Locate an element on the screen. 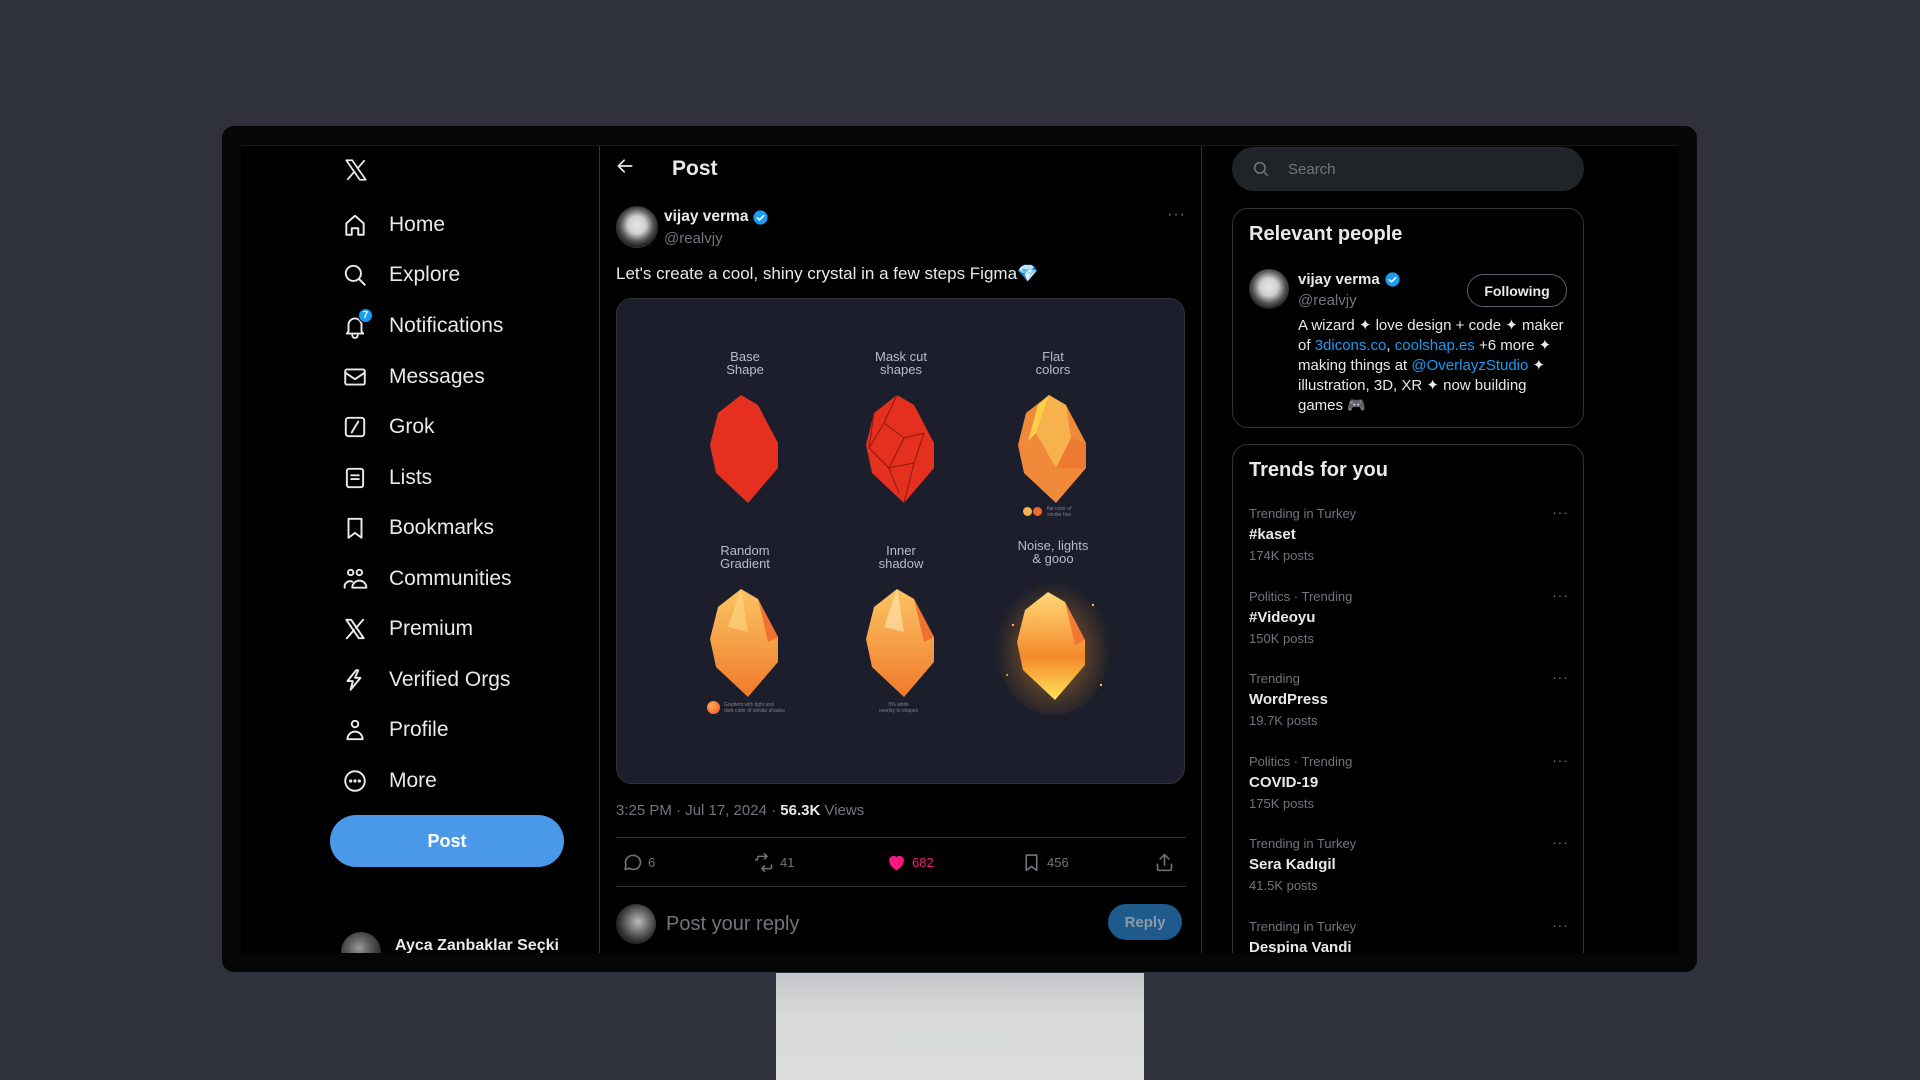  step-label: Gradient is located at coordinates (745, 563).